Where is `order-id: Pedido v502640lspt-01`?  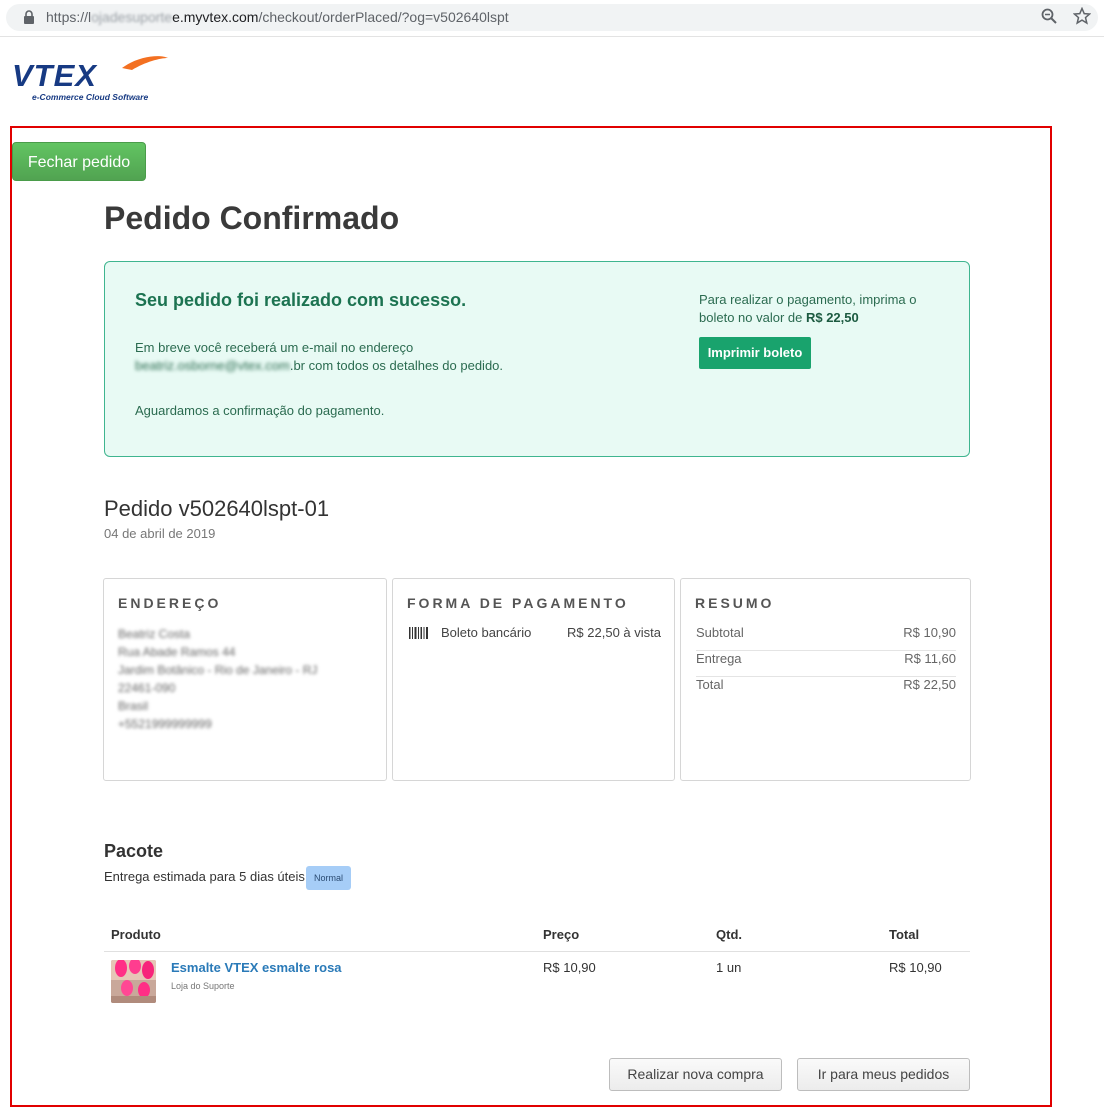
order-id: Pedido v502640lspt-01 is located at coordinates (217, 508).